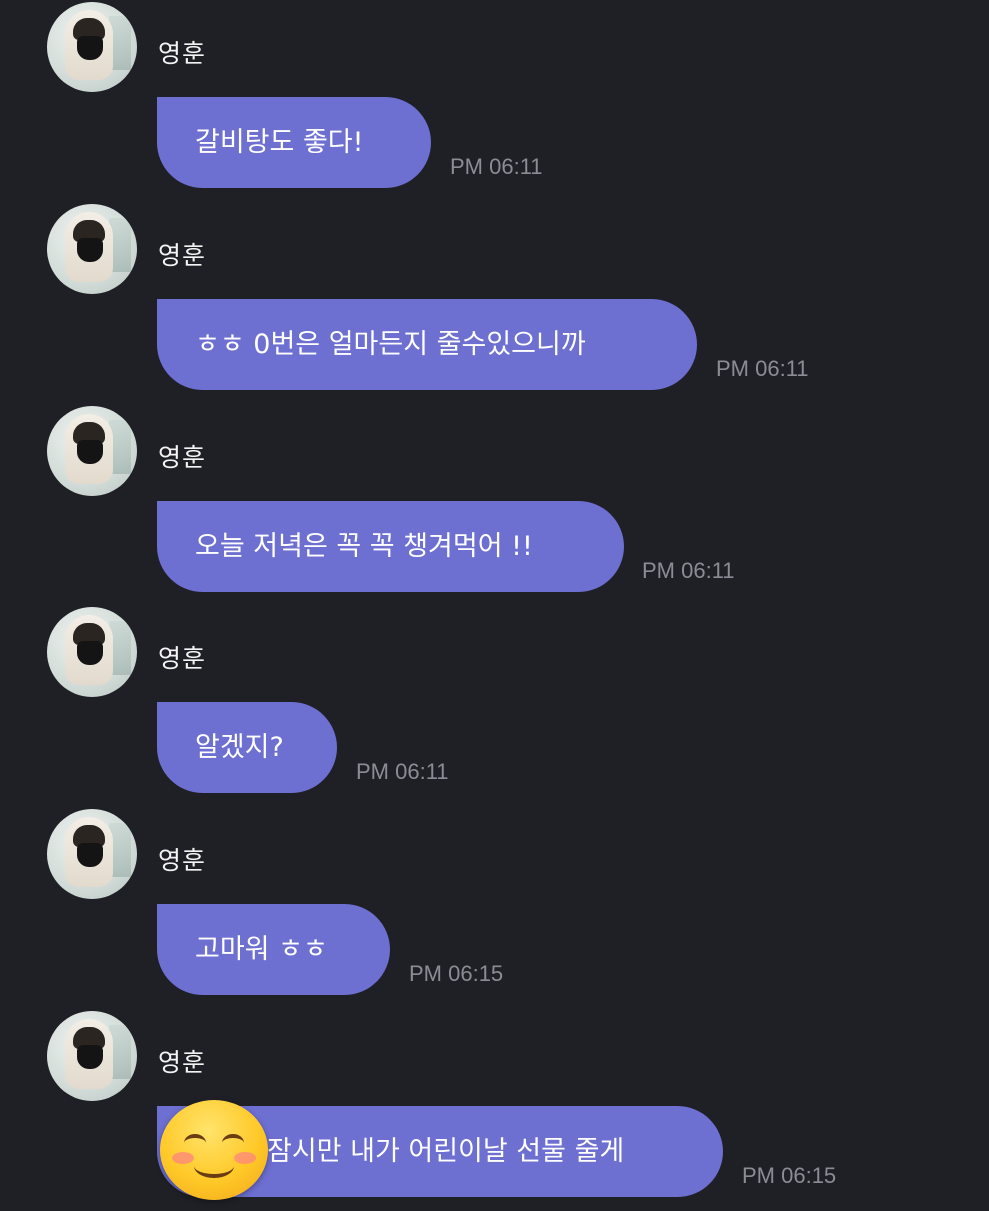  Describe the element at coordinates (427, 344) in the screenshot. I see `message-bubble: ㅎㅎ 0번은 얼마든지 줄수있으니까` at that location.